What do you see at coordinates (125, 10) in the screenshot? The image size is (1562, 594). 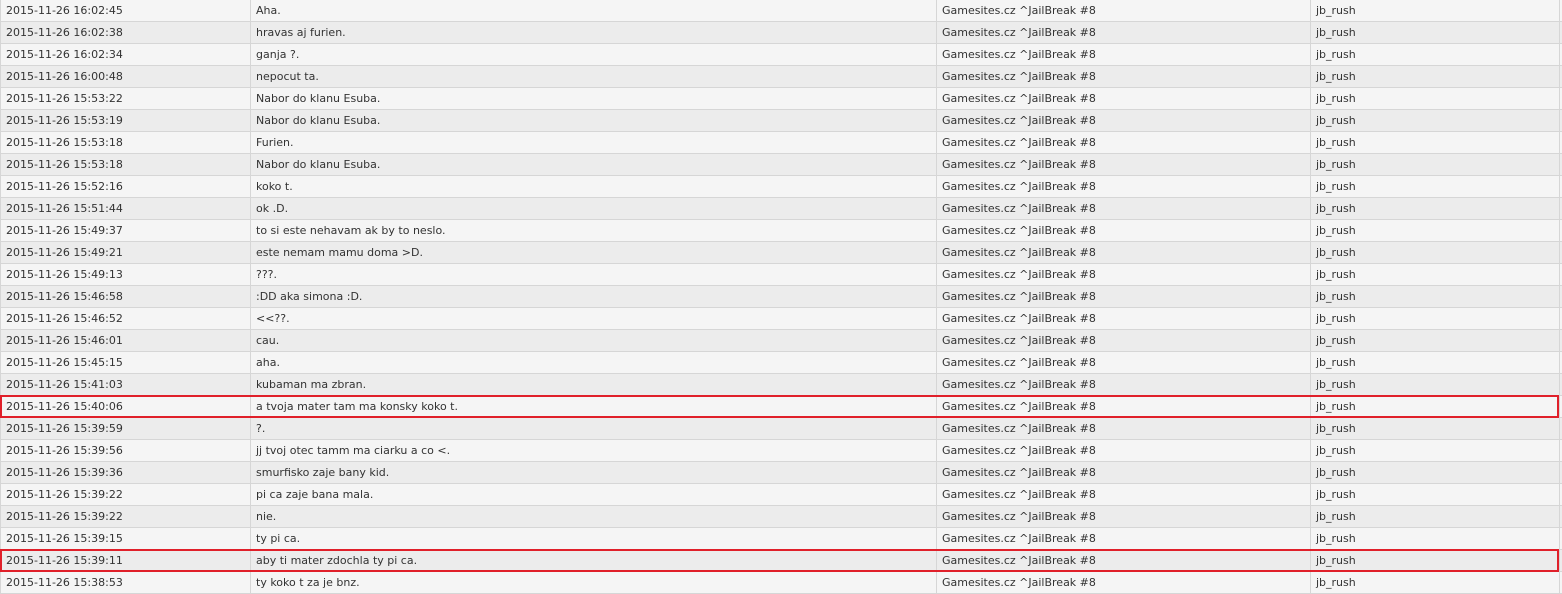 I see `timestamp-cell: 2015-11-26 16:02:45` at bounding box center [125, 10].